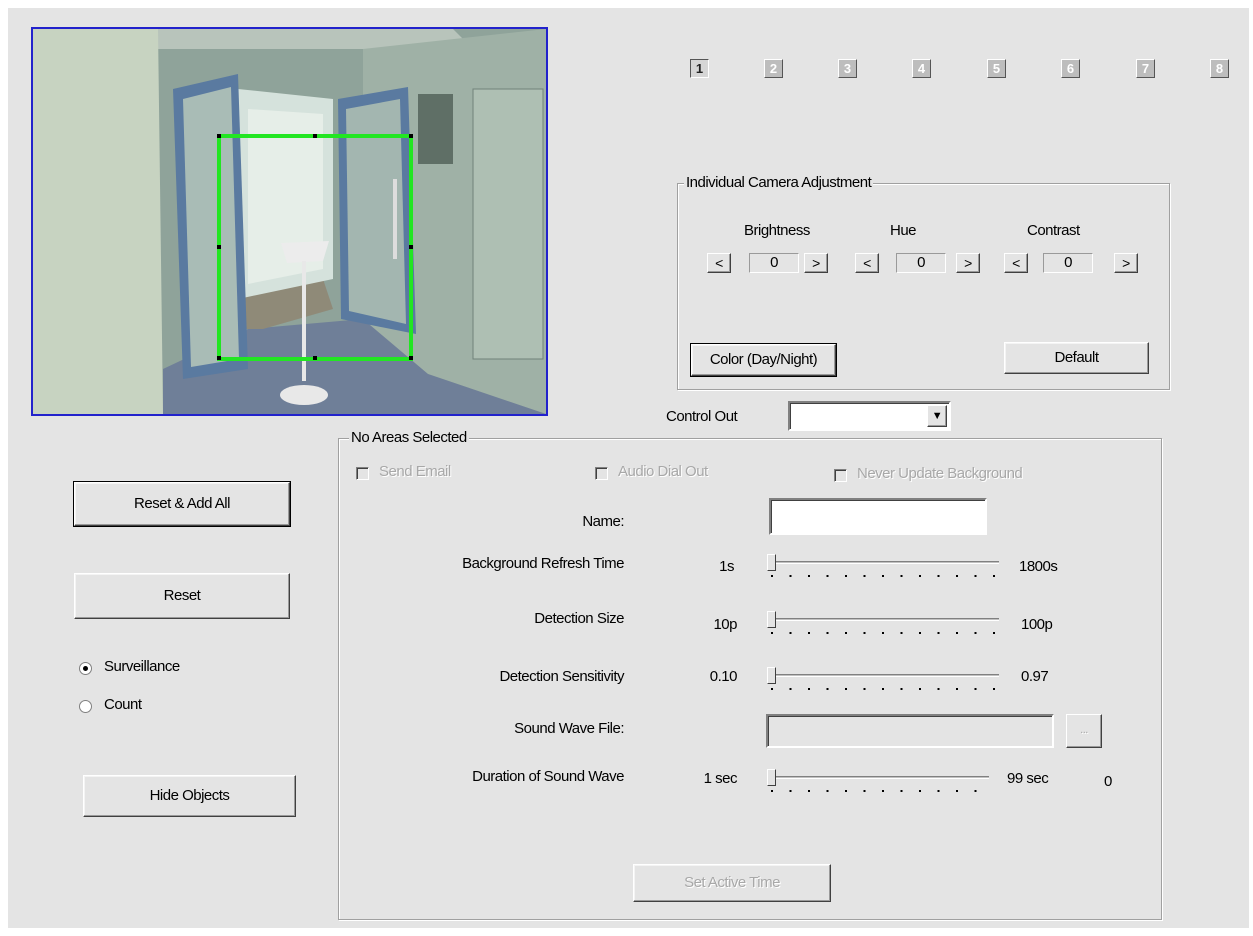  What do you see at coordinates (968, 263) in the screenshot?
I see `hue-increase-button: >` at bounding box center [968, 263].